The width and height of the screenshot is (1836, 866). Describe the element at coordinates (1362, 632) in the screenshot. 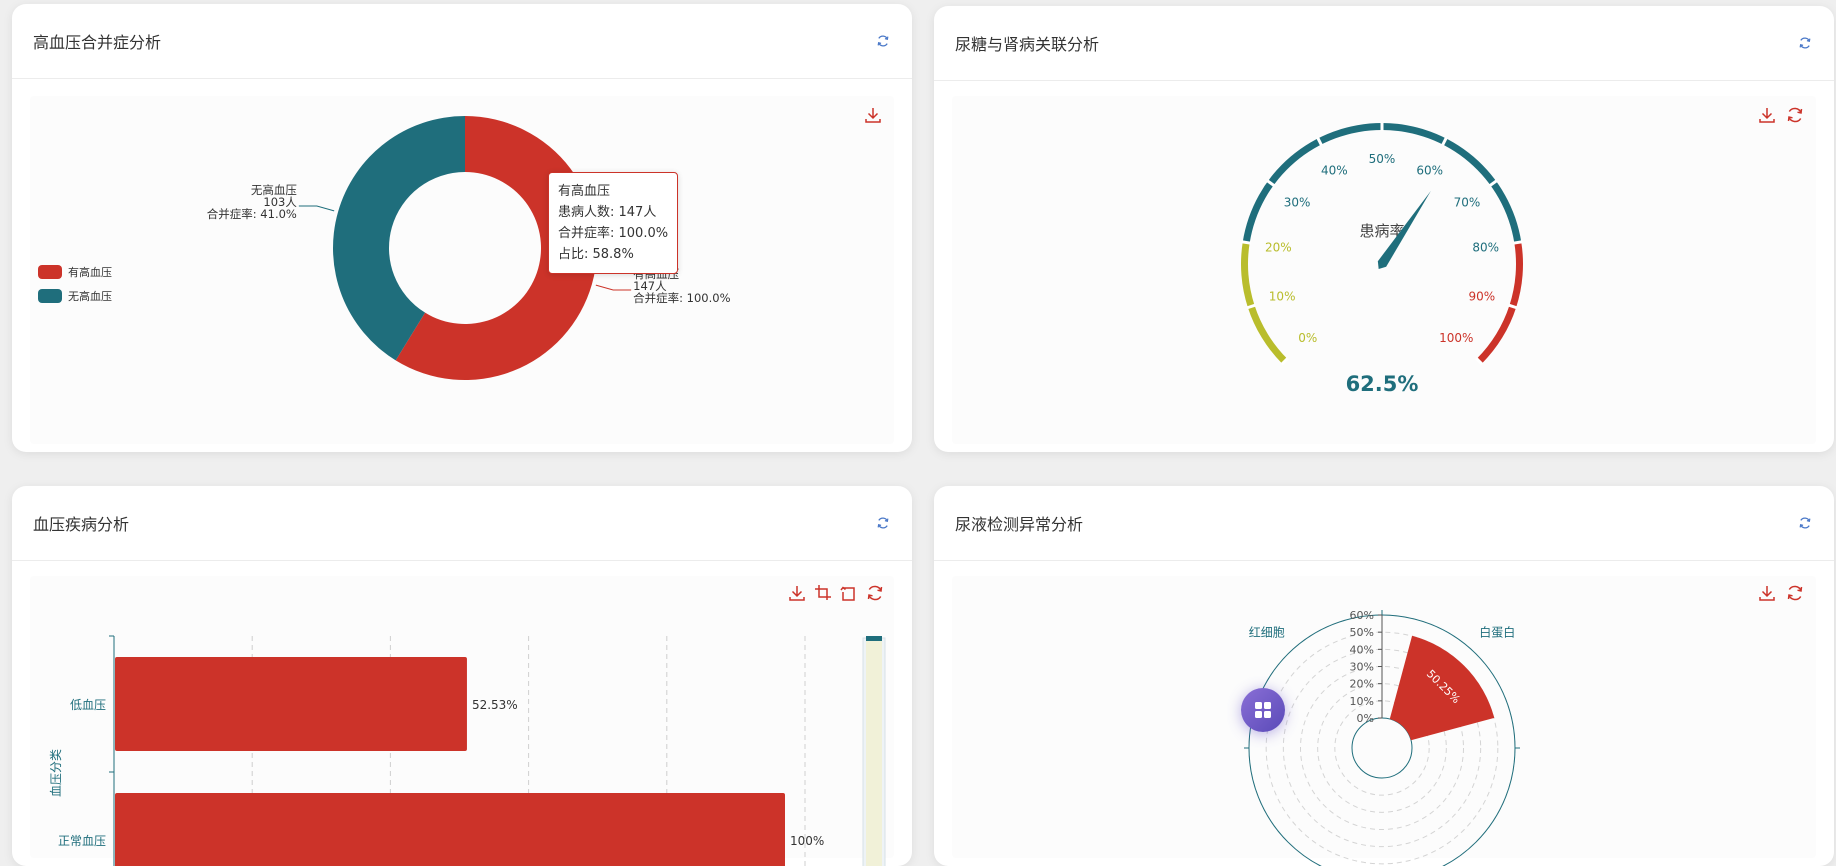

I see `radius-tick-label: 50%` at that location.